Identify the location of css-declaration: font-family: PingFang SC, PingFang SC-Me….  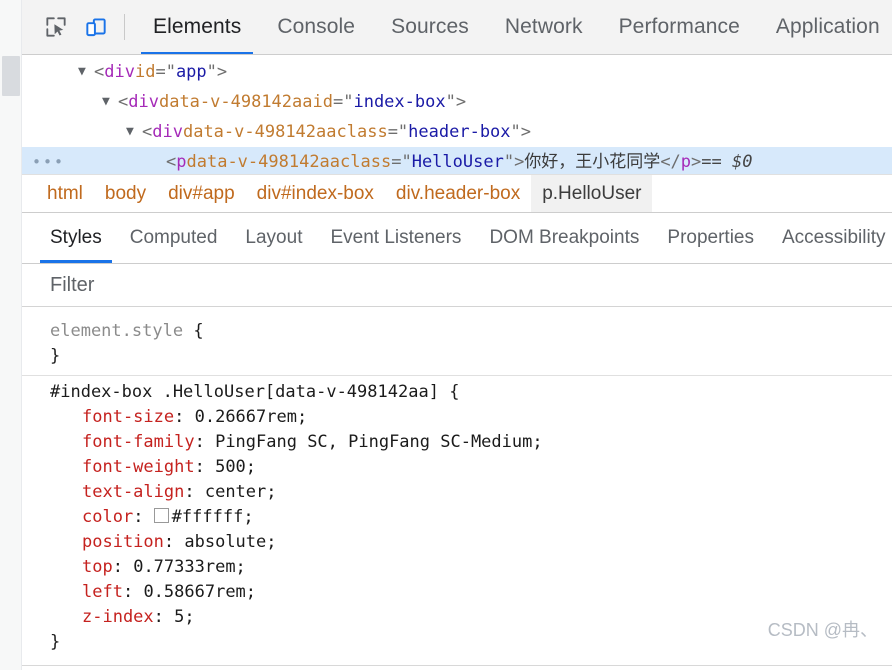
(457, 442).